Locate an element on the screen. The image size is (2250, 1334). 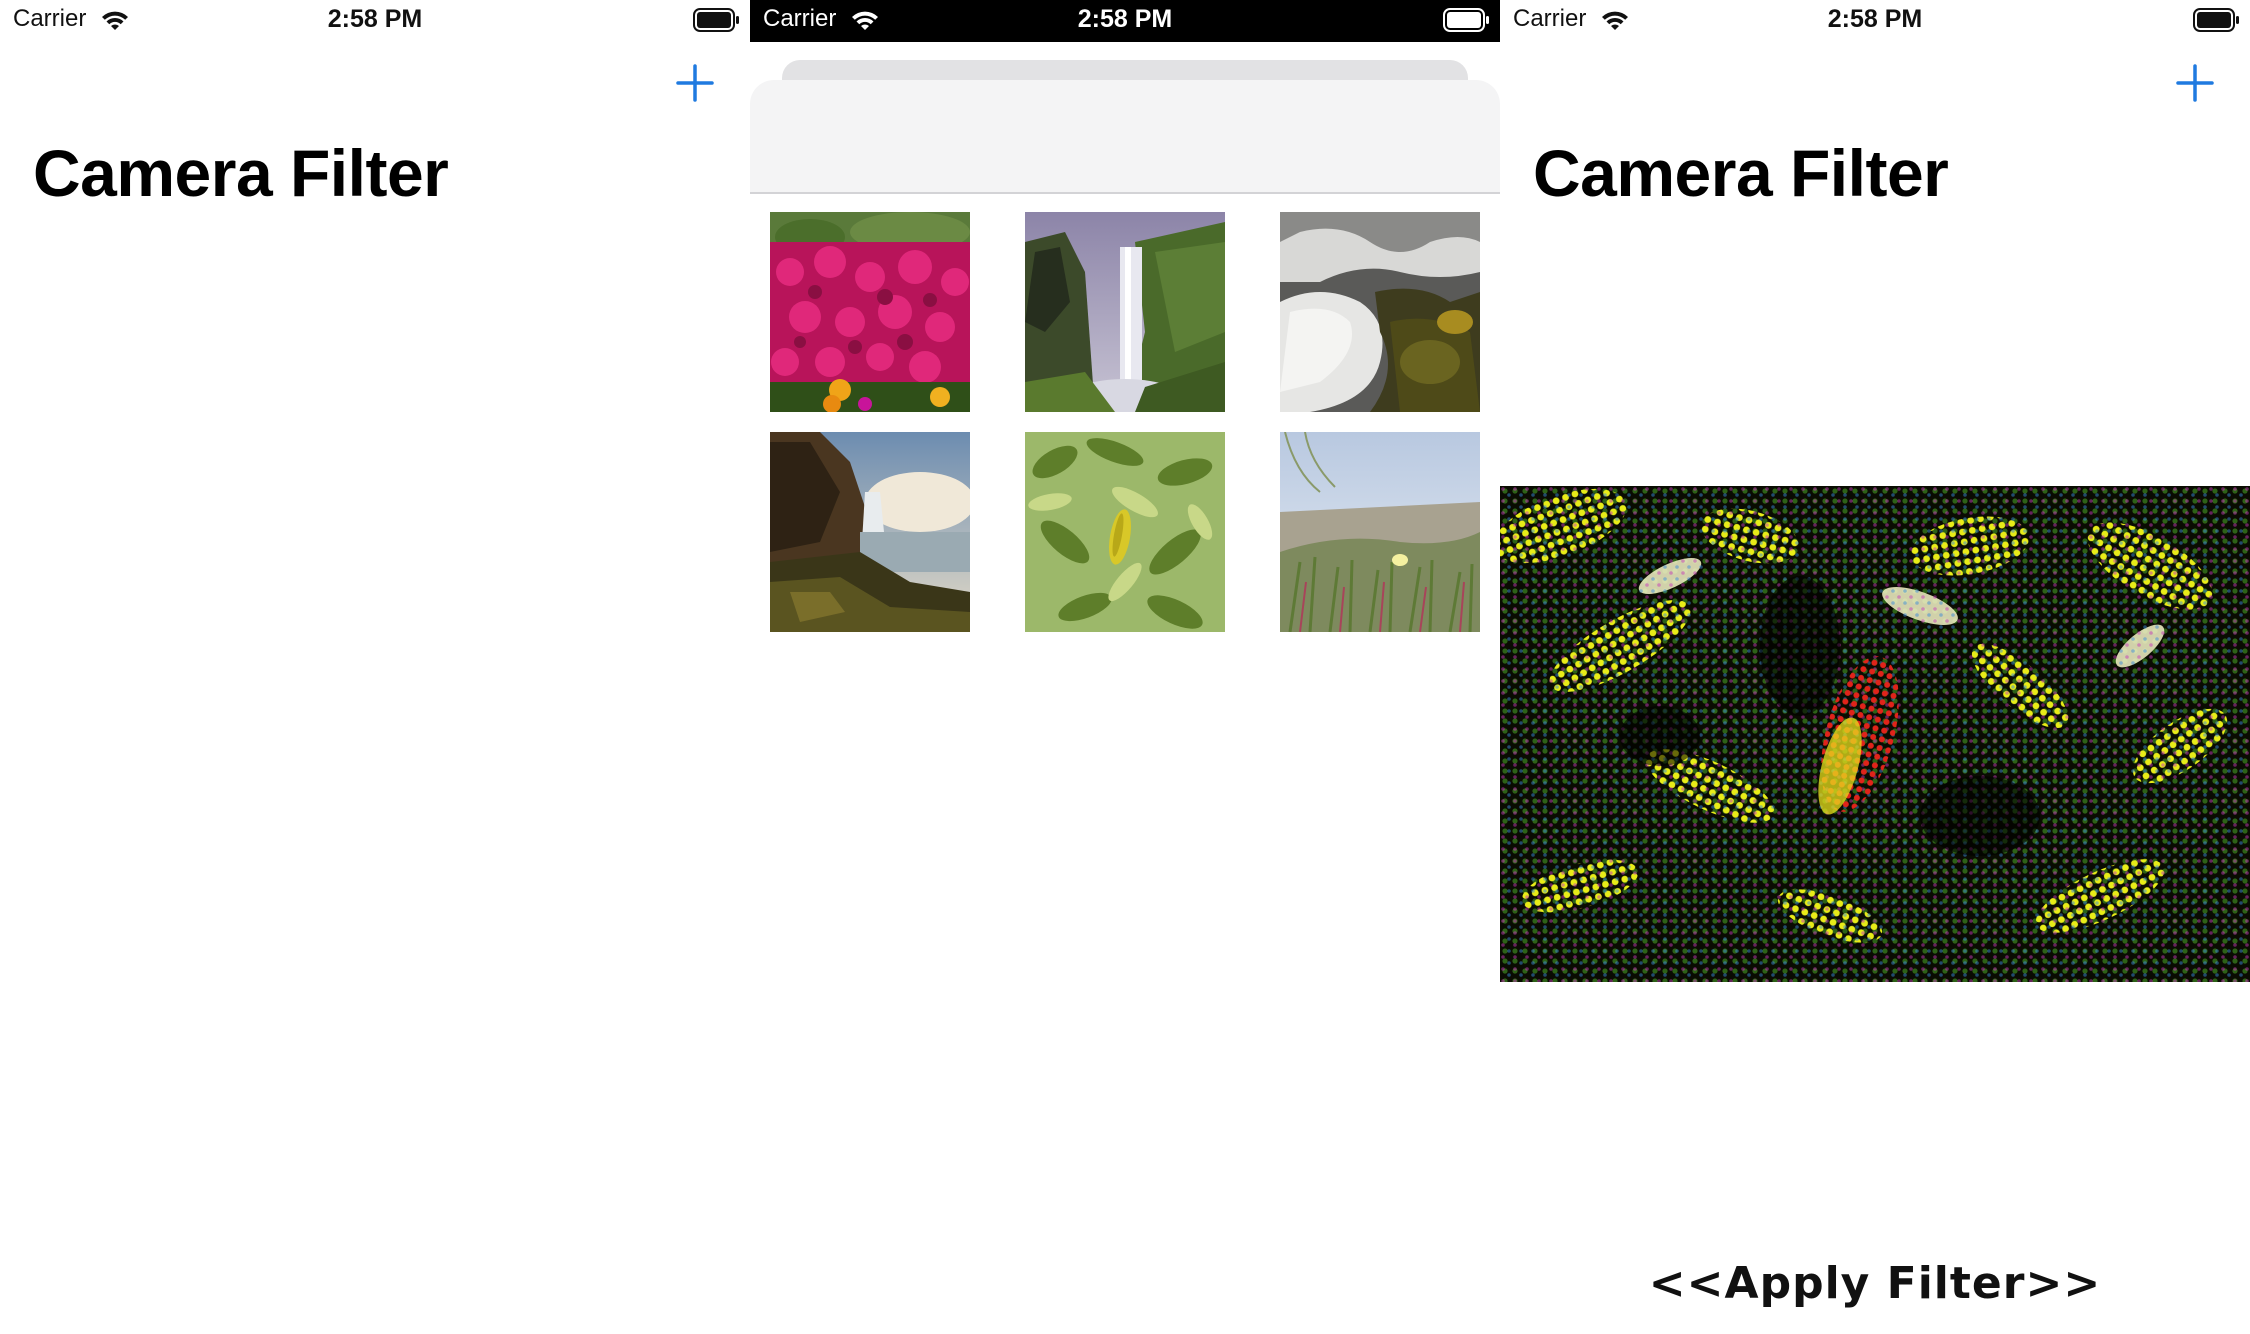
photo-thumbnail-flowers is located at coordinates (870, 312).